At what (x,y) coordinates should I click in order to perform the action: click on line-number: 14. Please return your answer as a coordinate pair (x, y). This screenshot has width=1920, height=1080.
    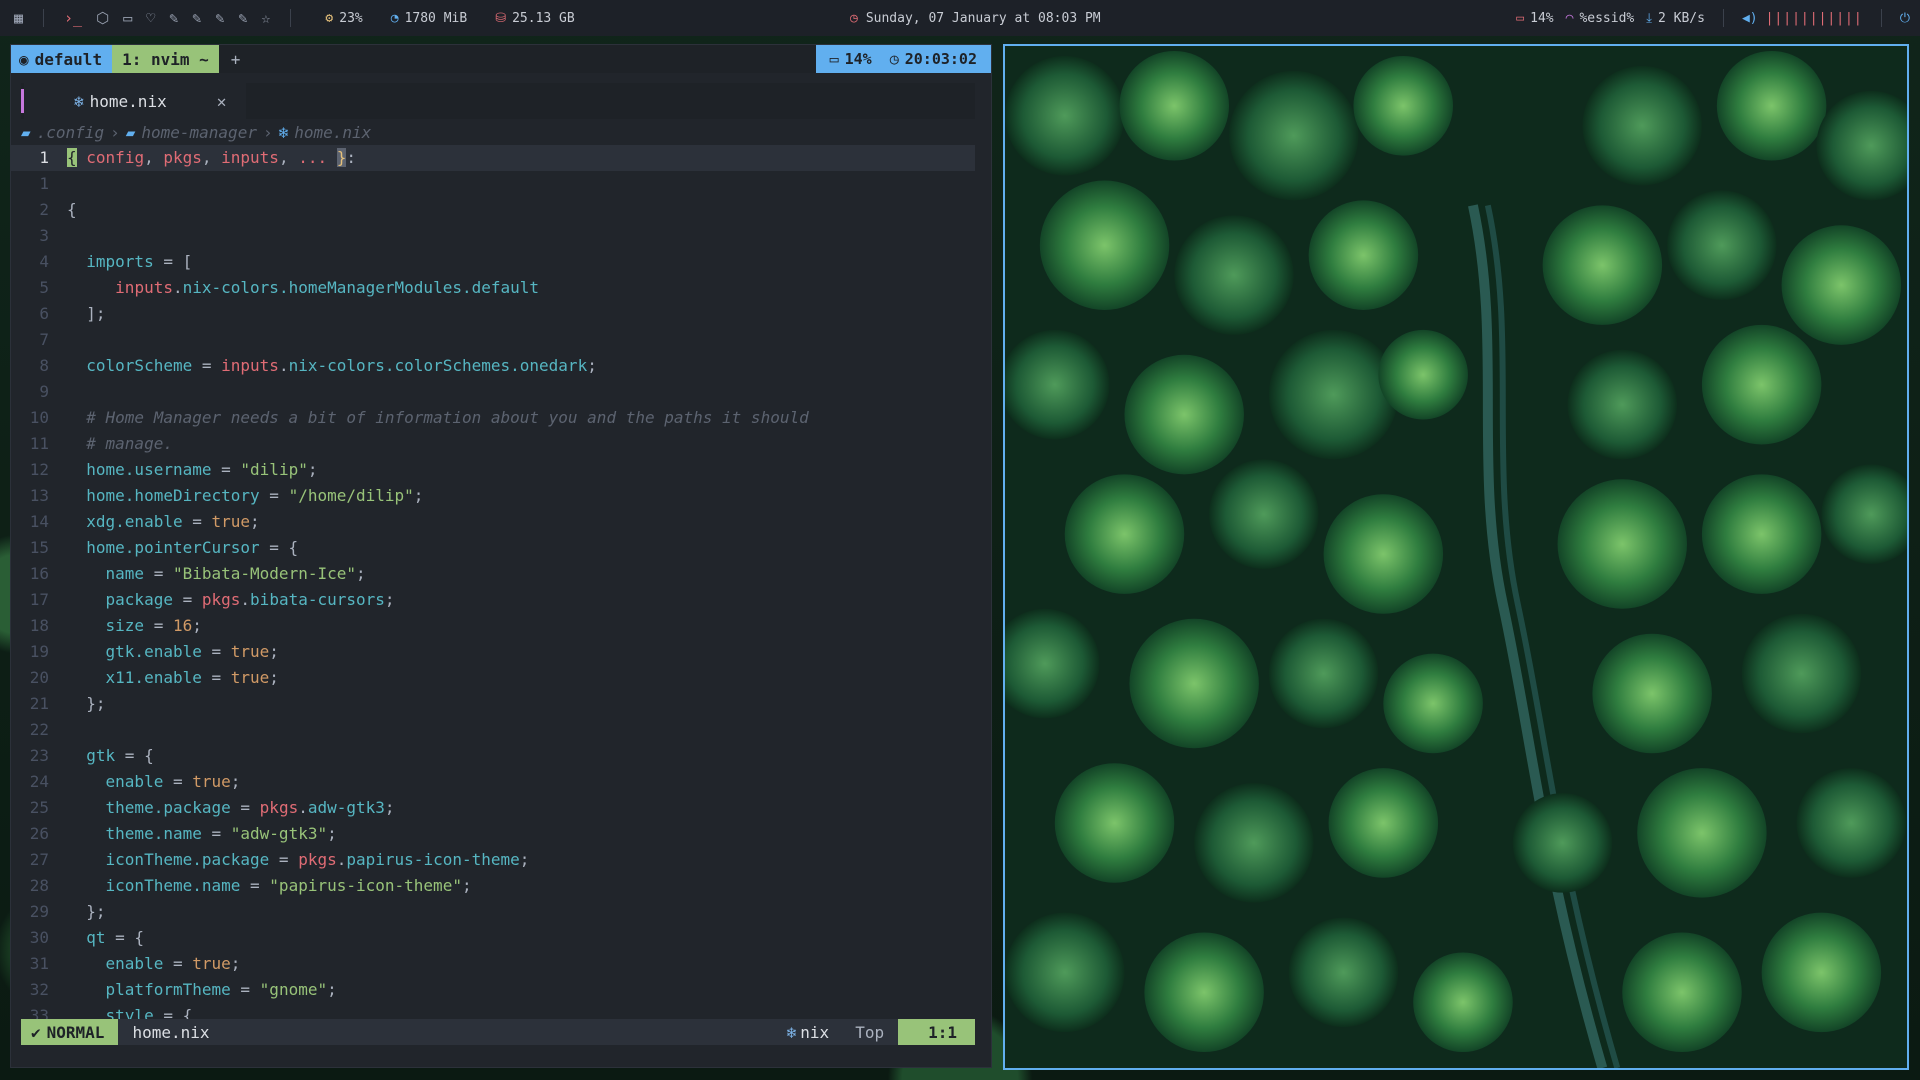
    Looking at the image, I should click on (39, 521).